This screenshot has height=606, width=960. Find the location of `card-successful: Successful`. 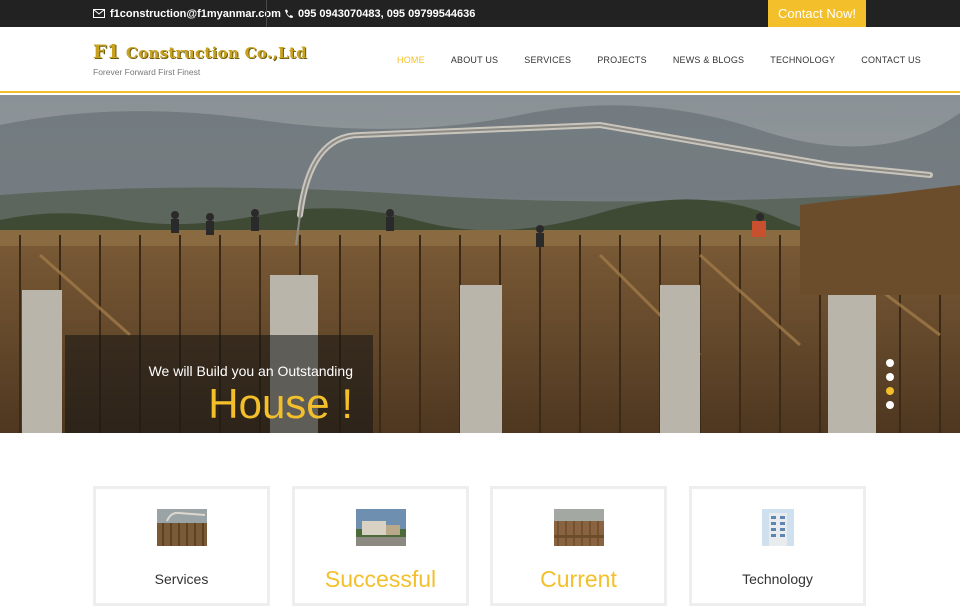

card-successful: Successful is located at coordinates (380, 546).